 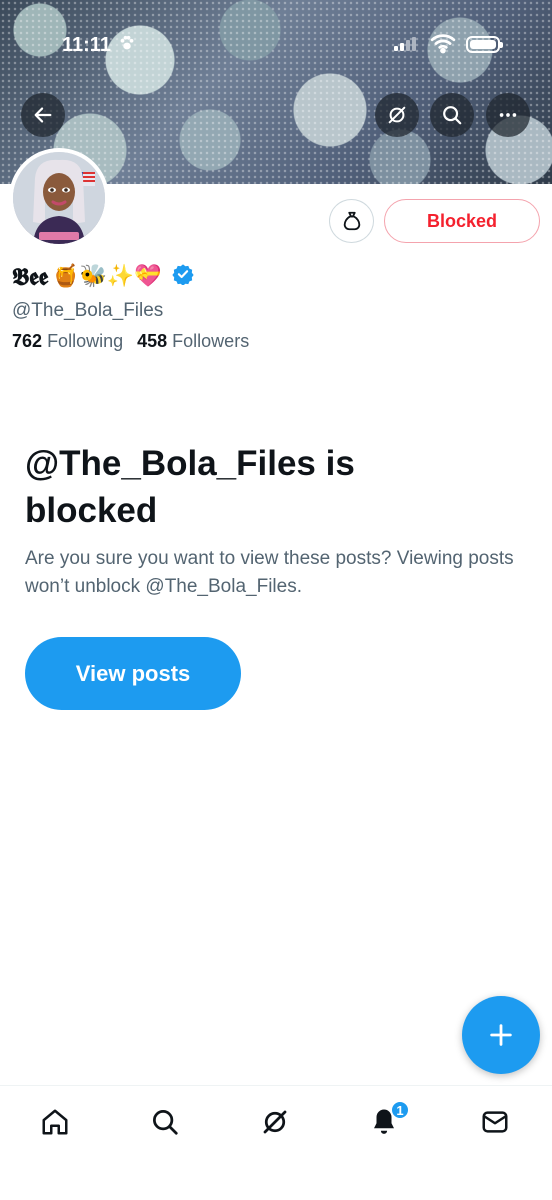 What do you see at coordinates (88, 310) in the screenshot?
I see `profile-handle: @The_Bola_Files` at bounding box center [88, 310].